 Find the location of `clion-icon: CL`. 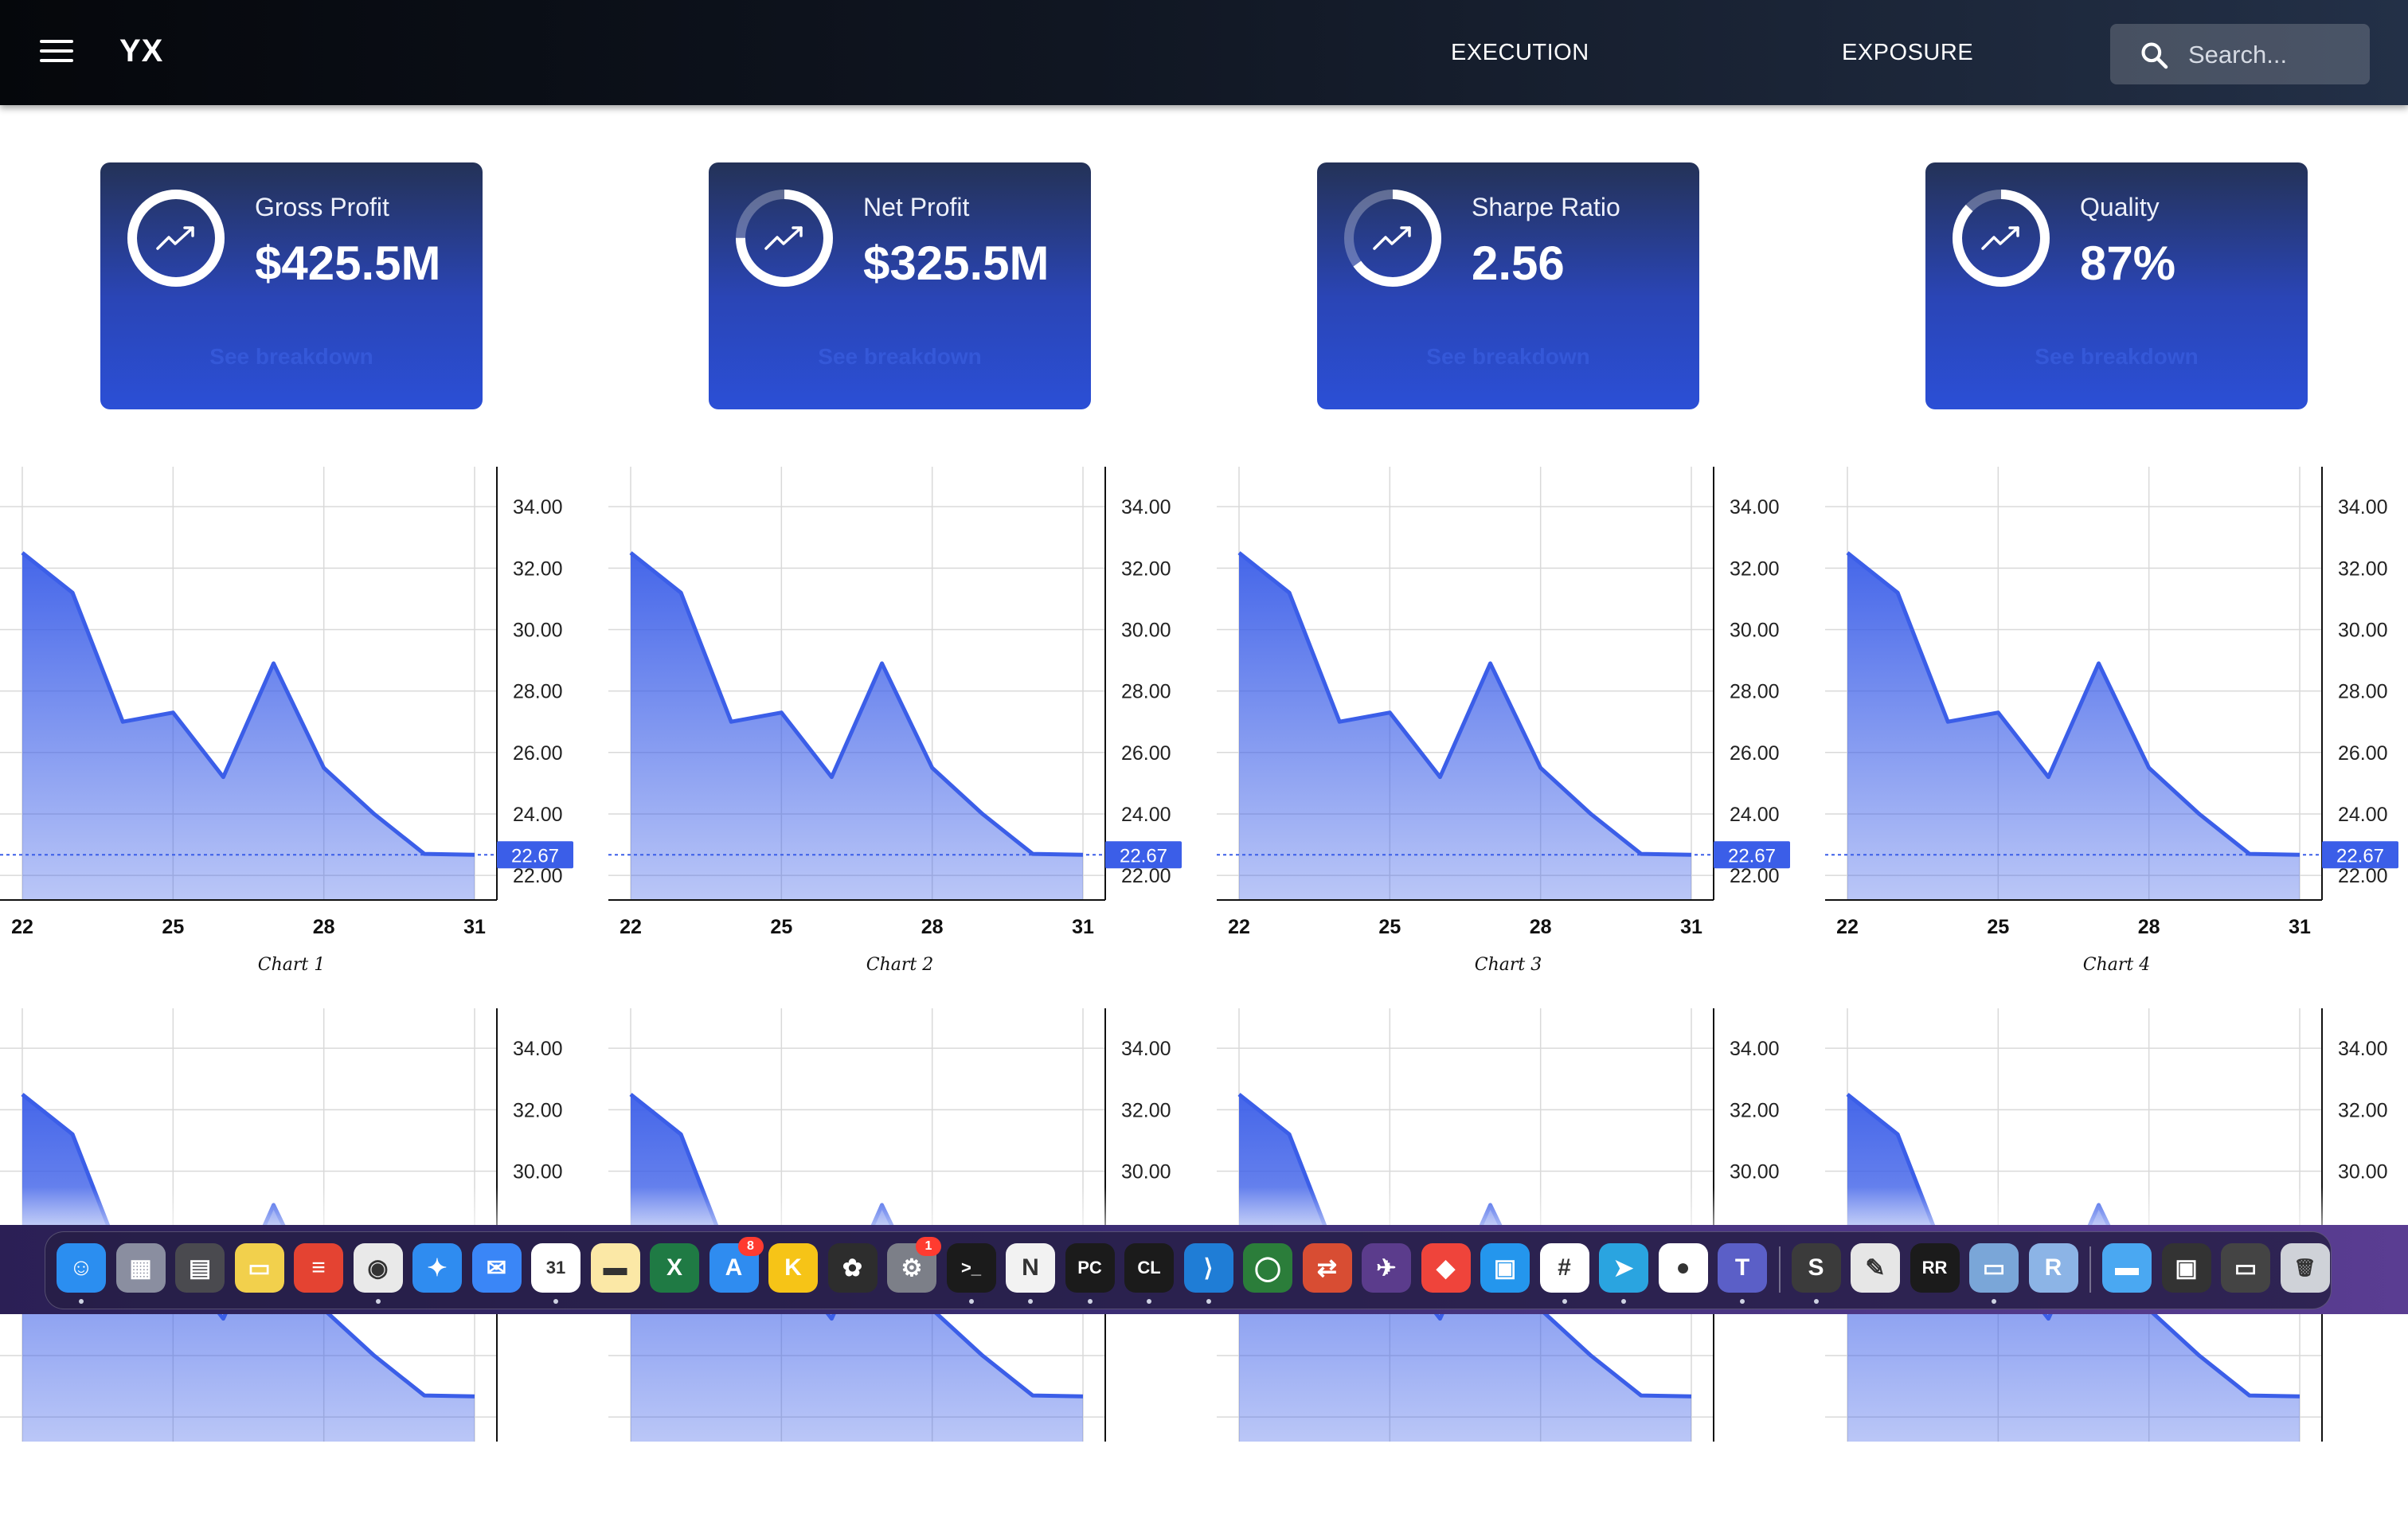

clion-icon: CL is located at coordinates (1149, 1268).